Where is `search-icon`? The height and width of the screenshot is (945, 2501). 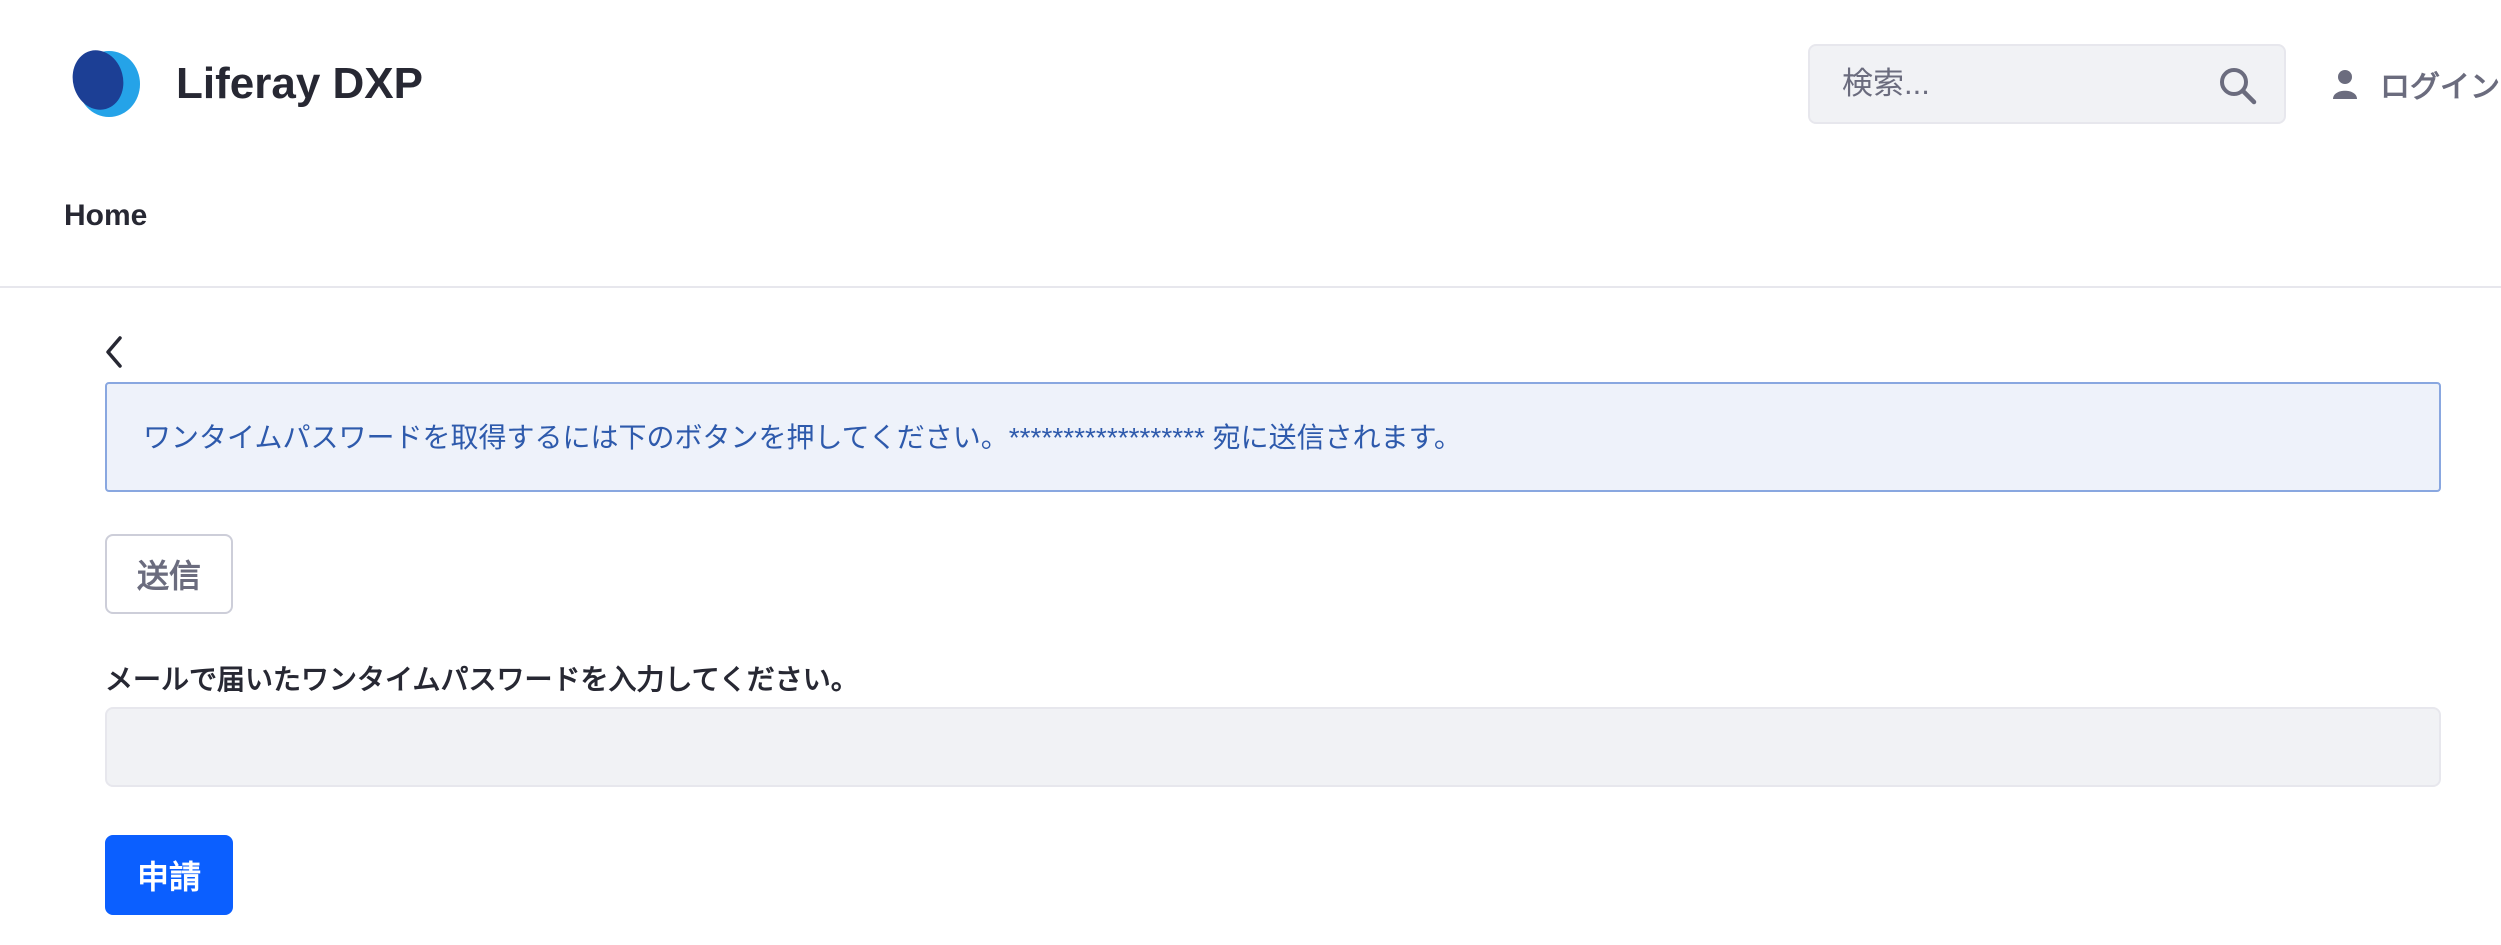 search-icon is located at coordinates (2238, 86).